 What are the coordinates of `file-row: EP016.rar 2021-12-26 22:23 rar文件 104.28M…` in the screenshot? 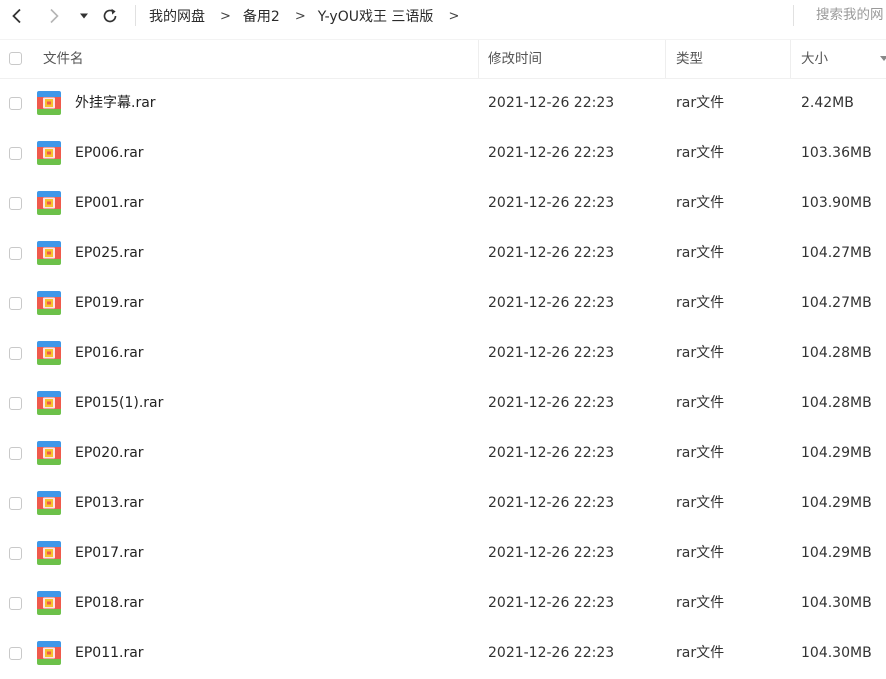 It's located at (443, 353).